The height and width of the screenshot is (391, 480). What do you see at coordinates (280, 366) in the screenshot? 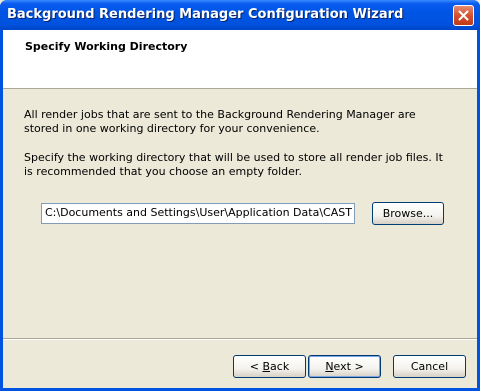
I see `back-rest: ack` at bounding box center [280, 366].